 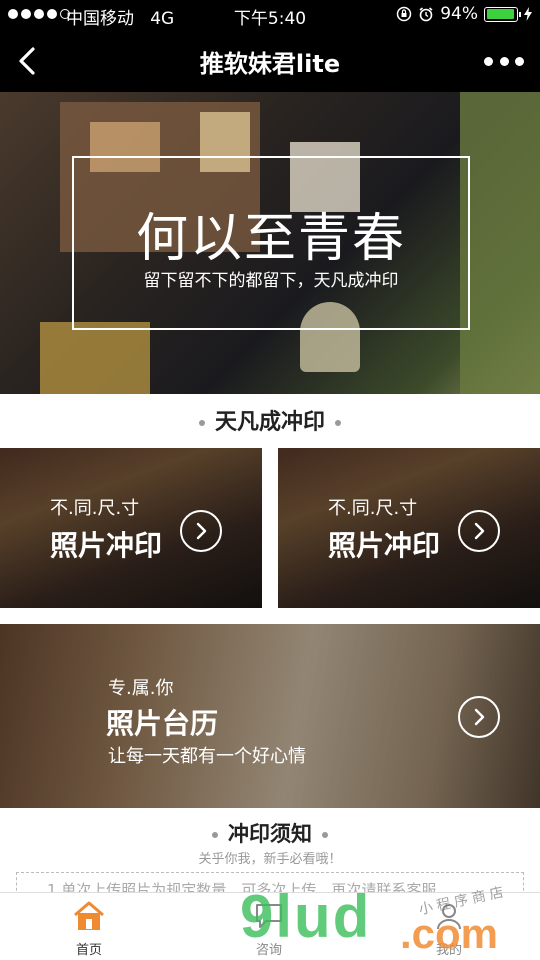 I want to click on section-title: 冲印须知, so click(x=270, y=834).